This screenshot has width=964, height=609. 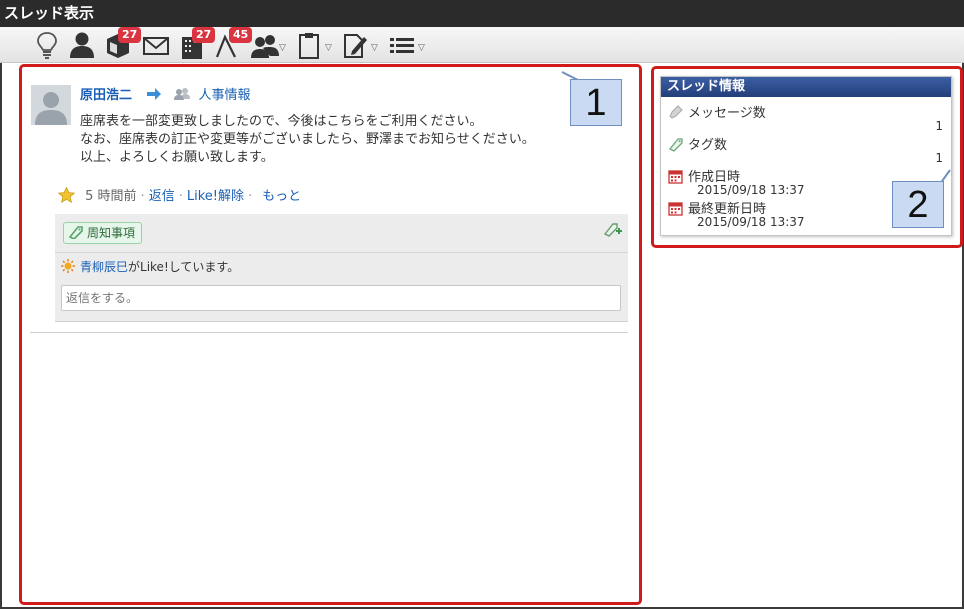 What do you see at coordinates (309, 45) in the screenshot?
I see `clipboard-icon` at bounding box center [309, 45].